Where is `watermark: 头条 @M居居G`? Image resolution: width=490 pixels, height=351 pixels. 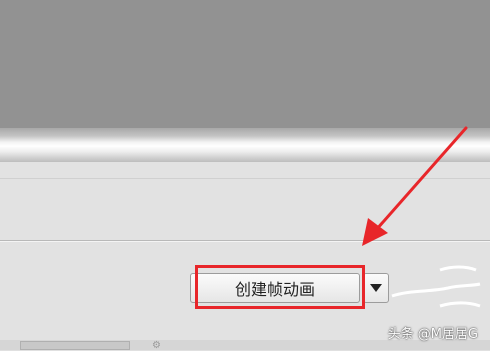
watermark: 头条 @M居居G is located at coordinates (432, 334).